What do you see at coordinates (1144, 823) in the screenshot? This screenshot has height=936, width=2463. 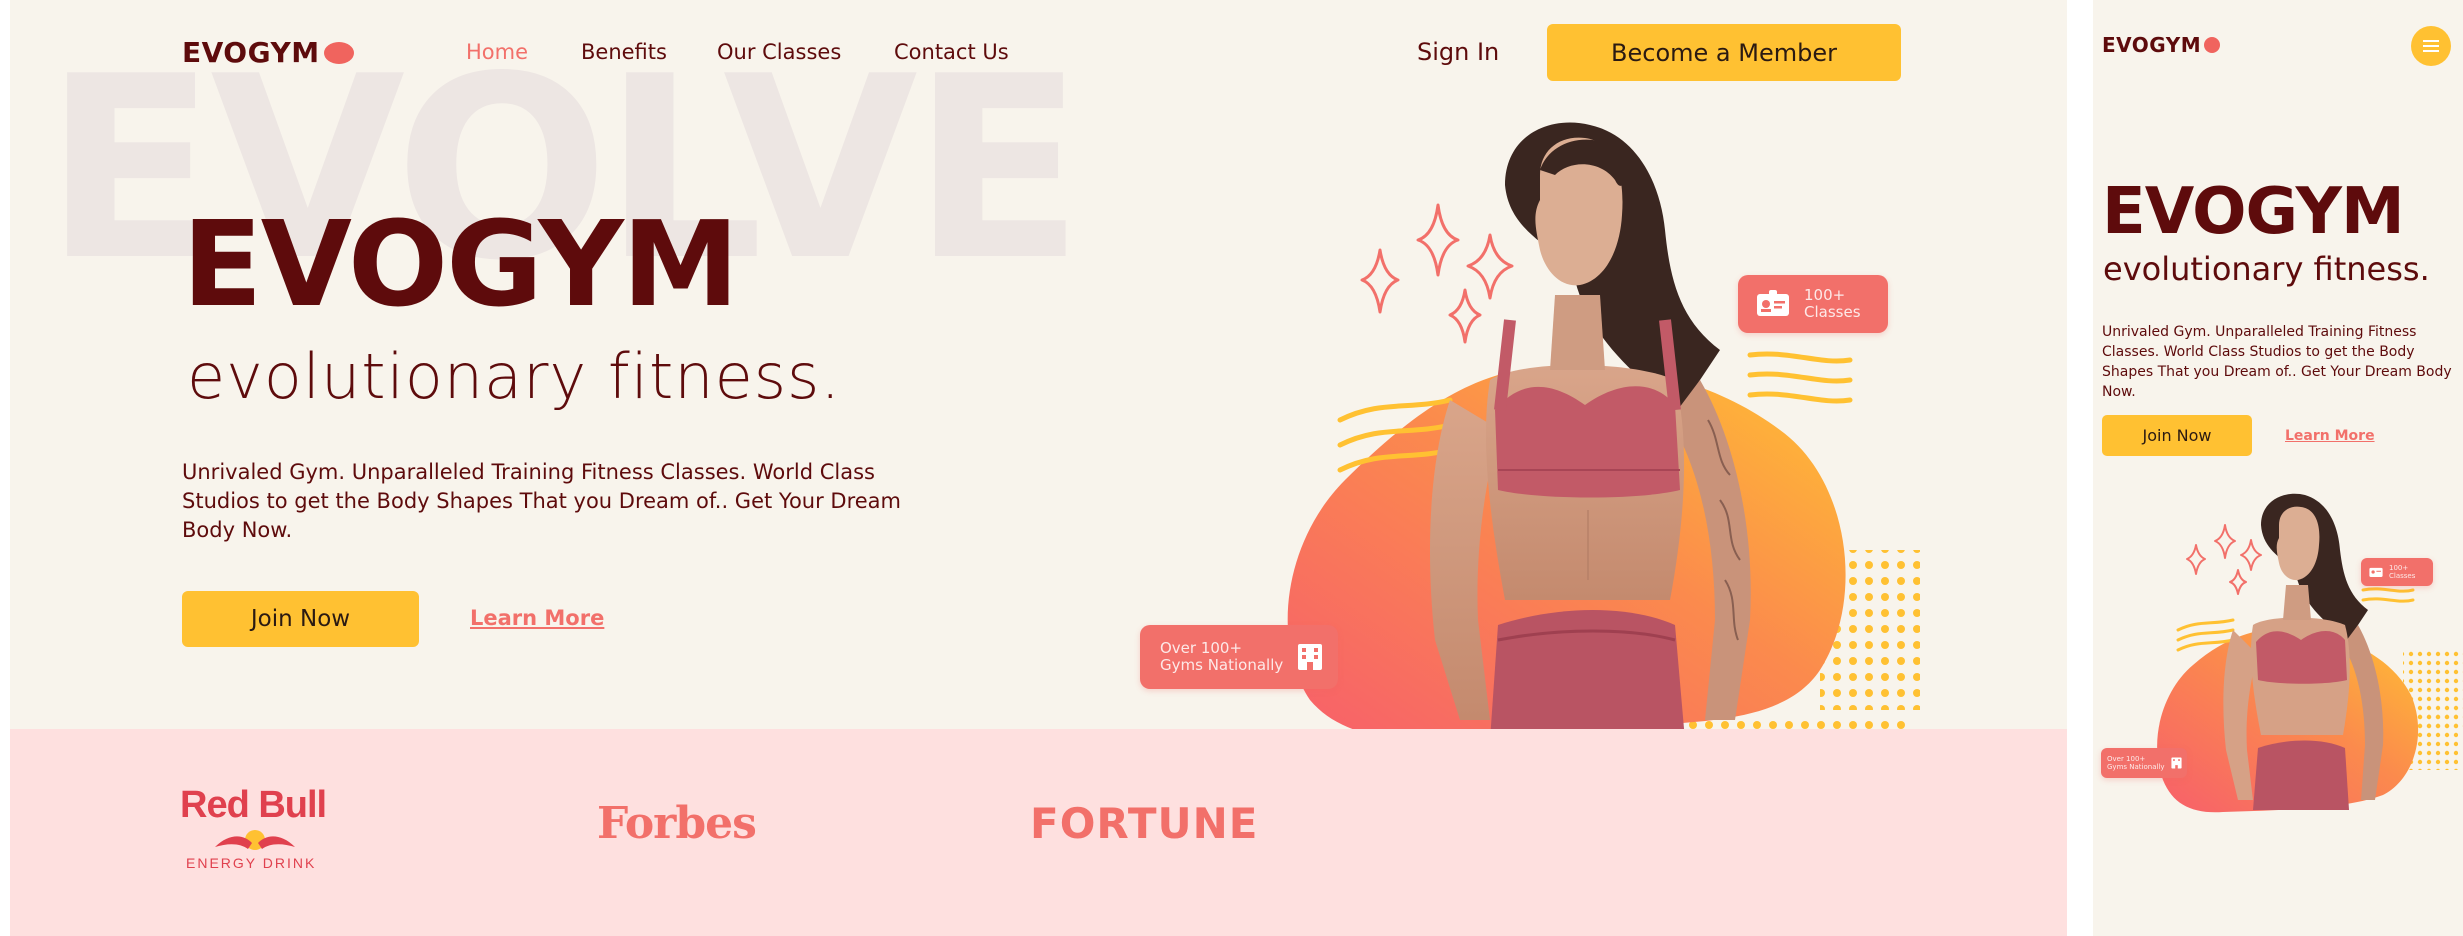 I see `sponsor-fortune-logo: FORTUNE` at bounding box center [1144, 823].